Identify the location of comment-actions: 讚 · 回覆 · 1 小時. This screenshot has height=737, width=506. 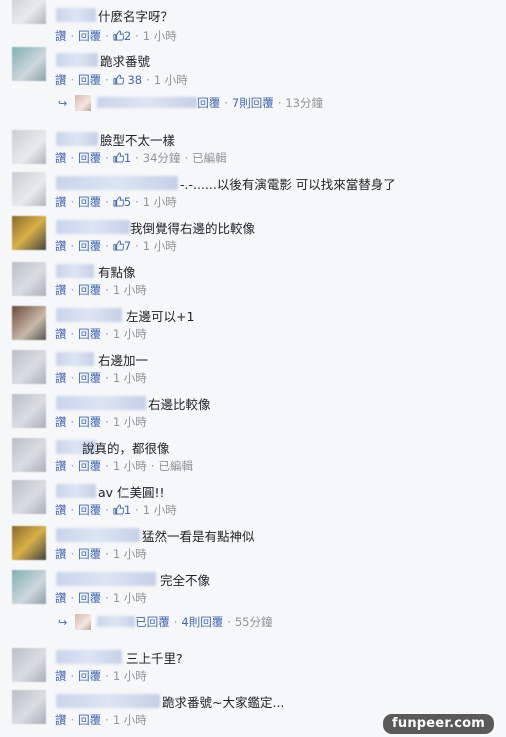
(101, 378).